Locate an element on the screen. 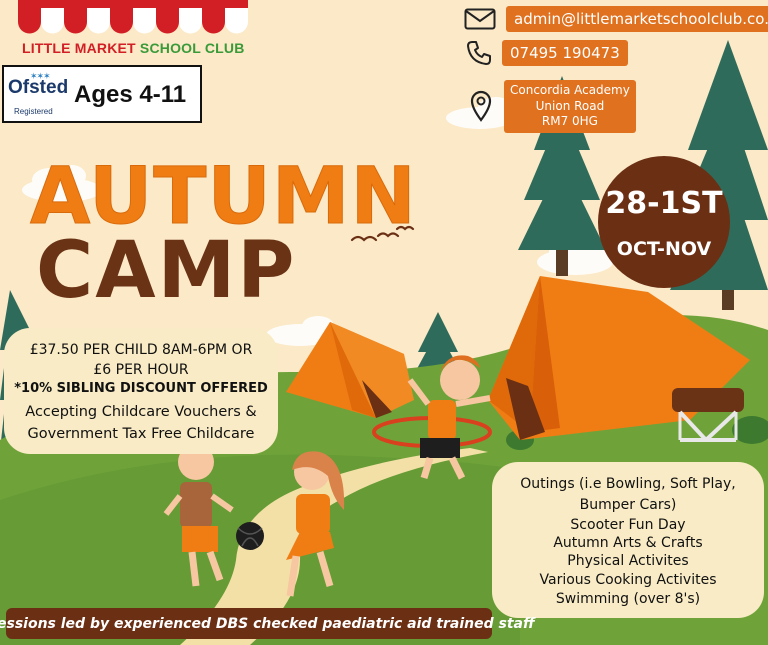 This screenshot has height=645, width=768. activity-item: Various Cooking Activites is located at coordinates (628, 580).